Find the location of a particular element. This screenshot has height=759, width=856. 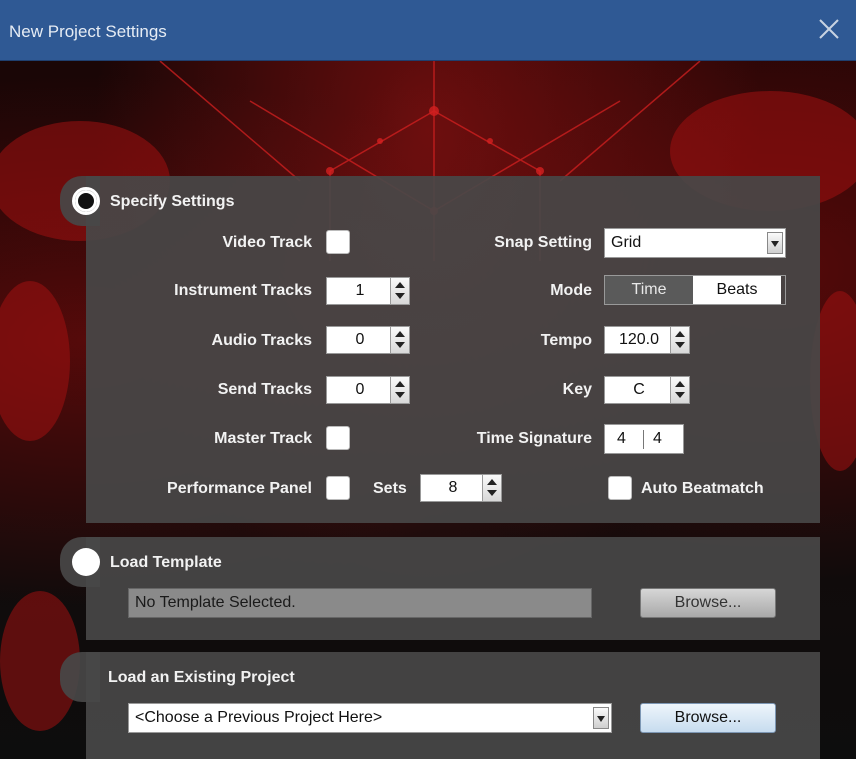

master-track-label: Master Track is located at coordinates (263, 438).